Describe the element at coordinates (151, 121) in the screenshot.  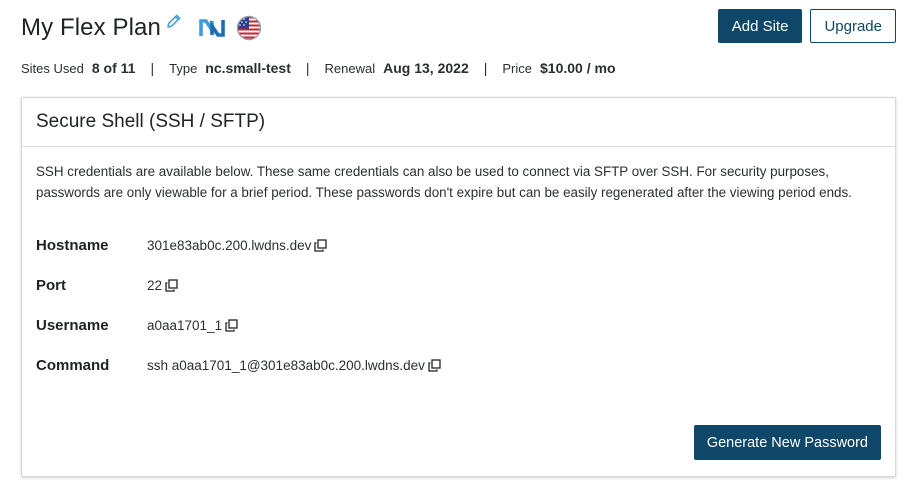
I see `ssh-card-title: Secure Shell (SSH / SFTP)` at that location.